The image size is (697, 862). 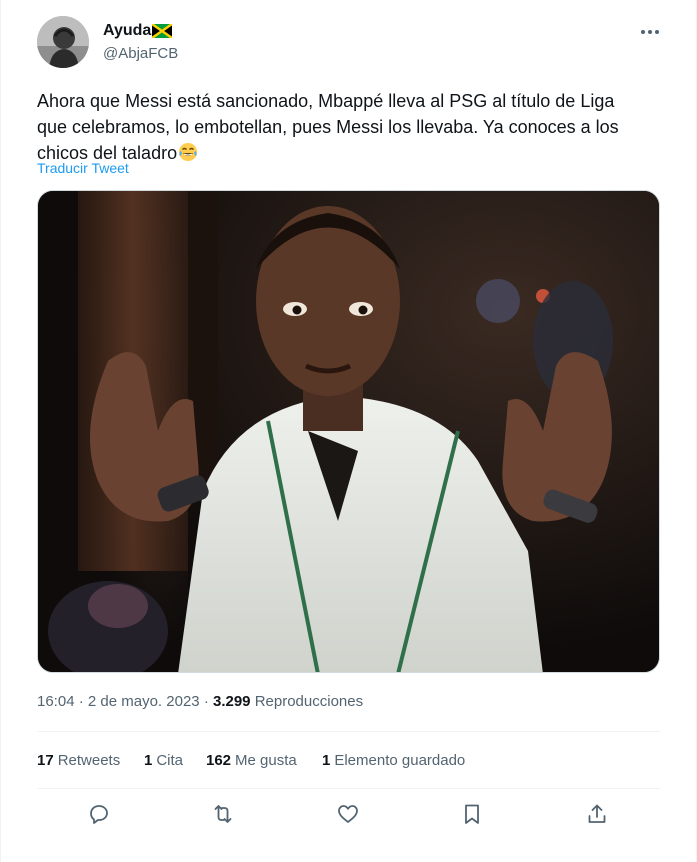 I want to click on tears-of-joy-emoji-icon, so click(x=188, y=152).